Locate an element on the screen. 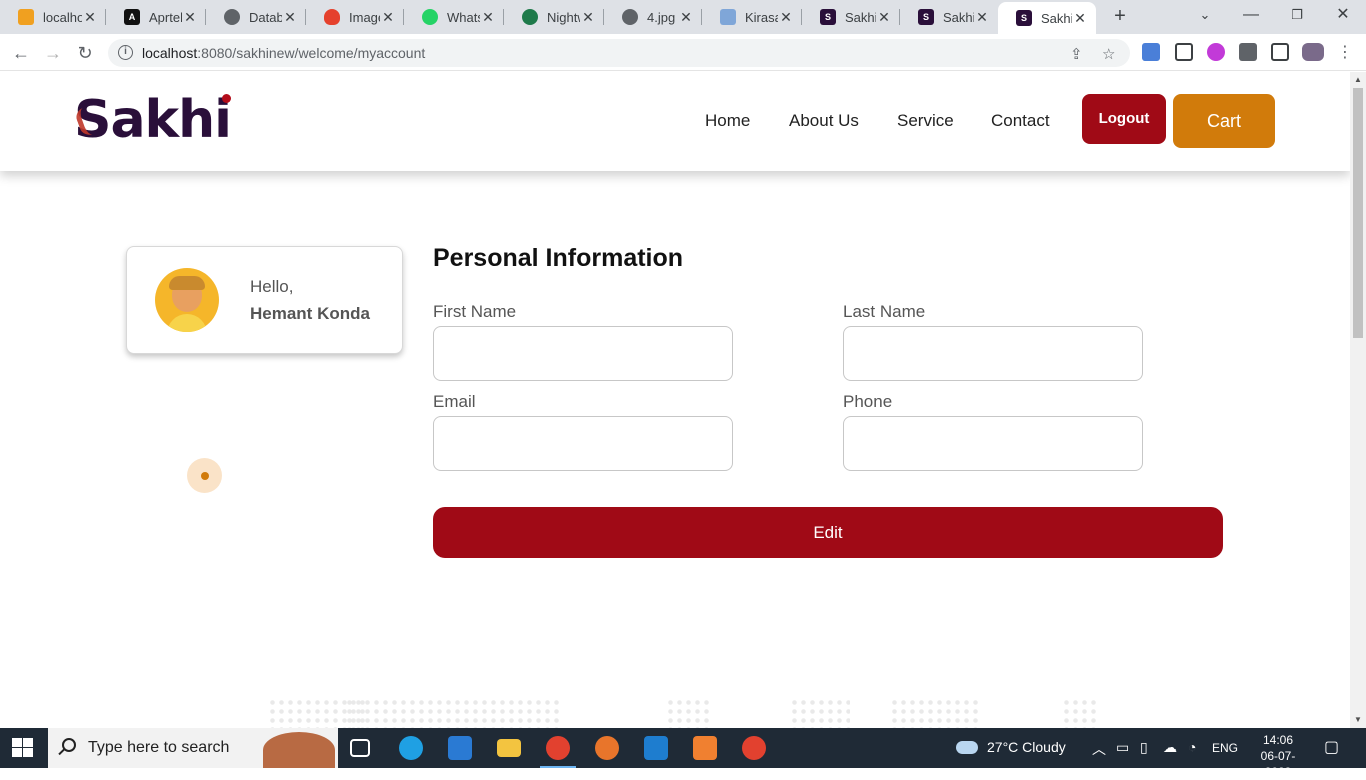  nav-contact: Contact is located at coordinates (1020, 121).